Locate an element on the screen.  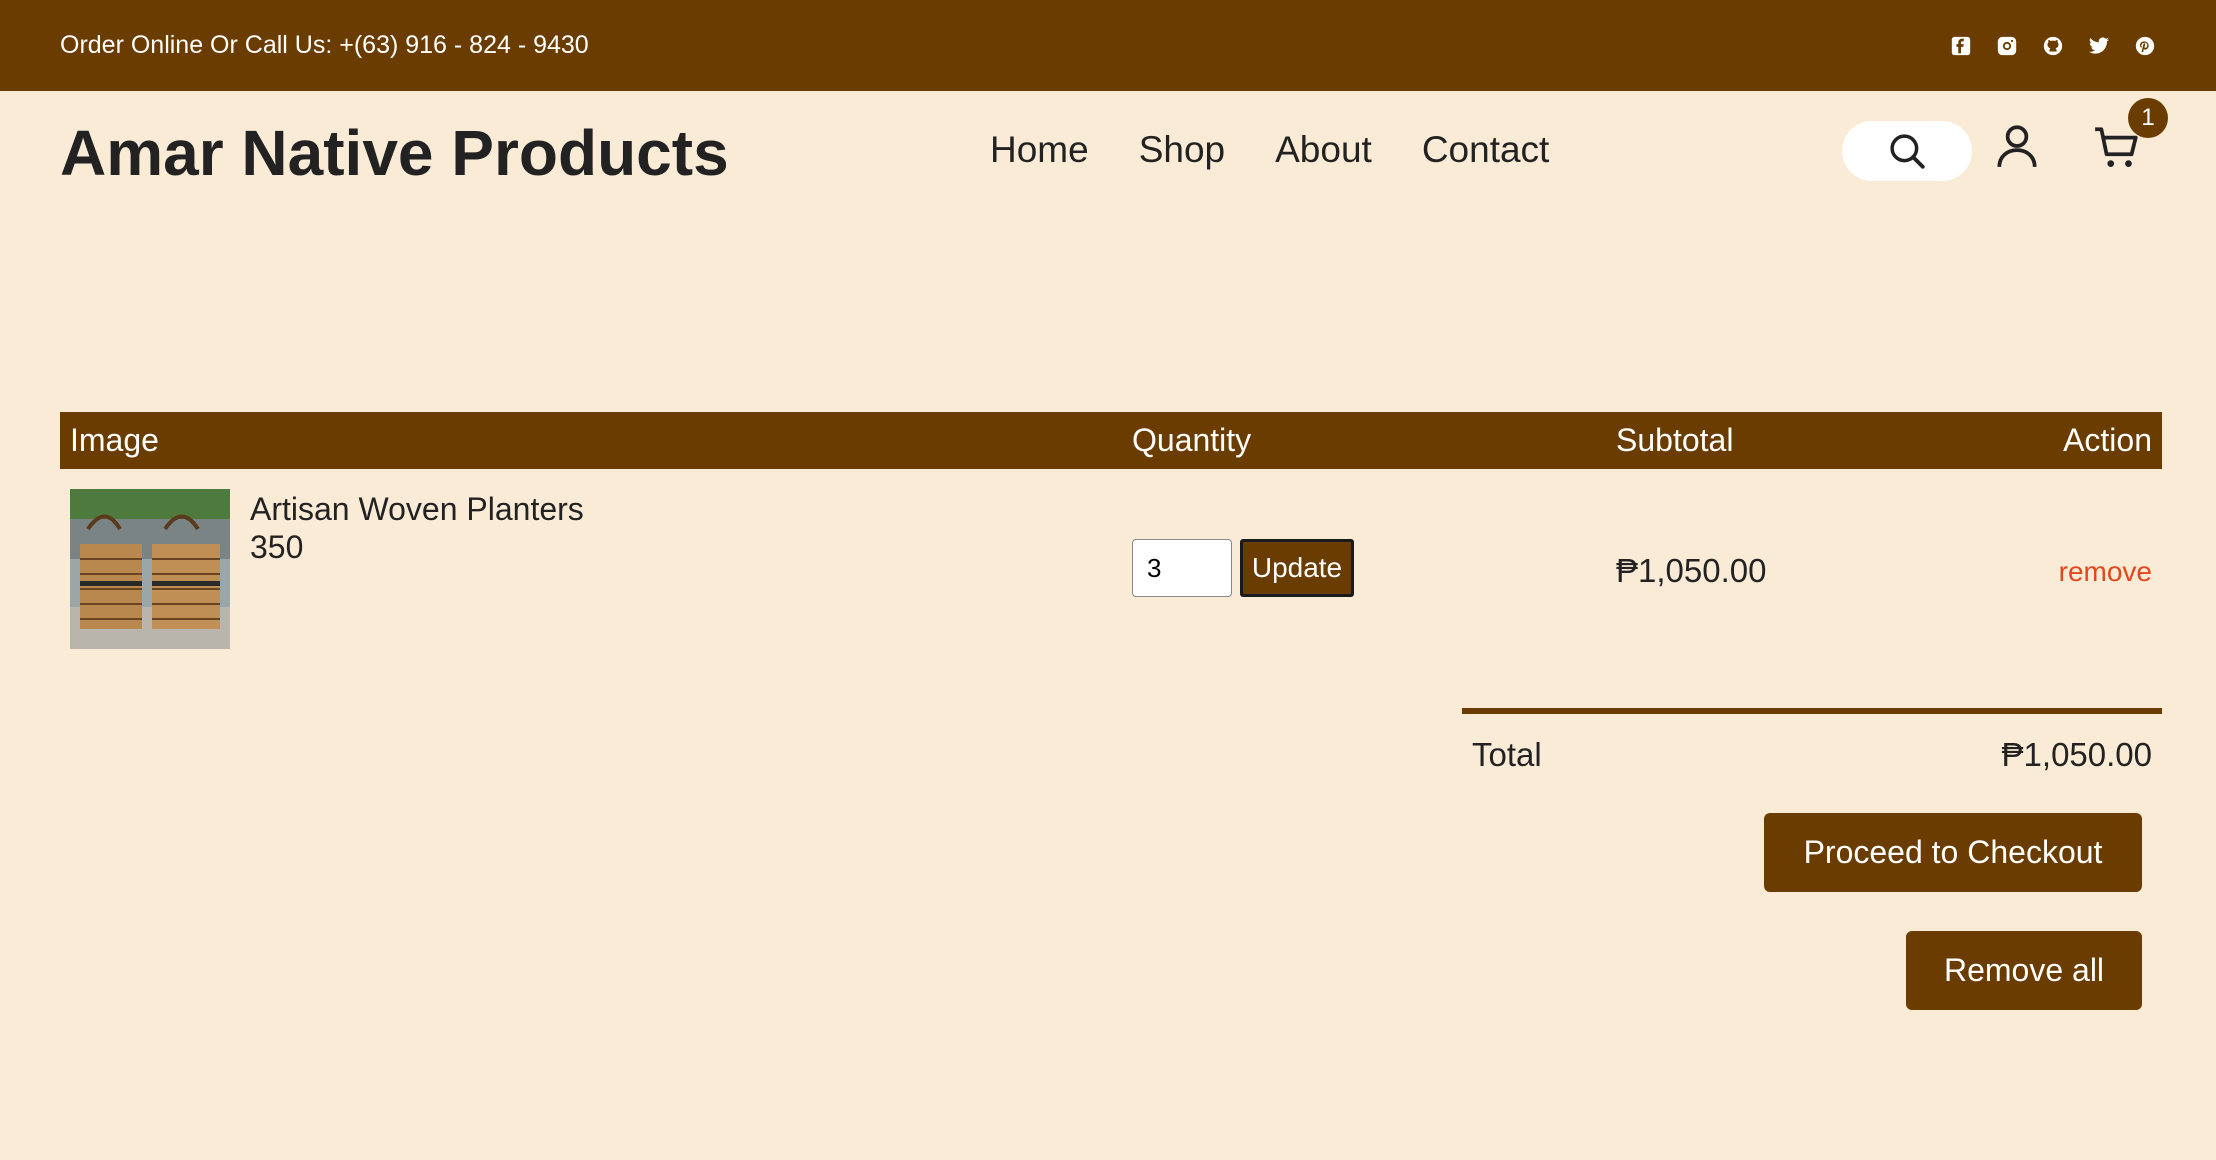
product-name: Artisan Woven Planters is located at coordinates (417, 509).